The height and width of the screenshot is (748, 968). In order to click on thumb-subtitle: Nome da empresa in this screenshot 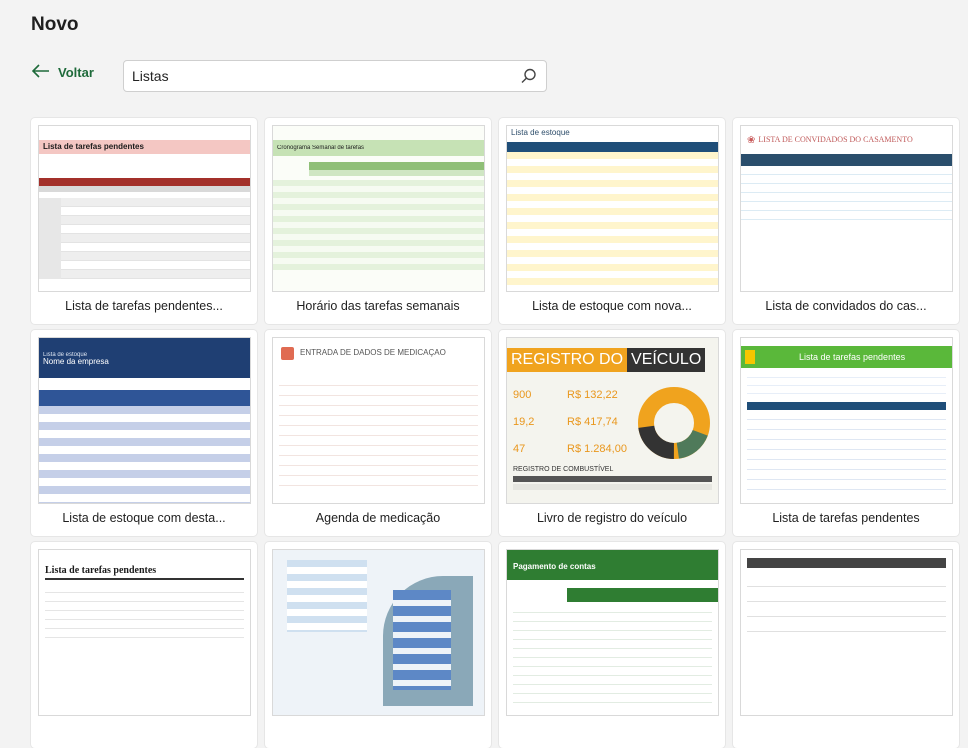, I will do `click(76, 362)`.